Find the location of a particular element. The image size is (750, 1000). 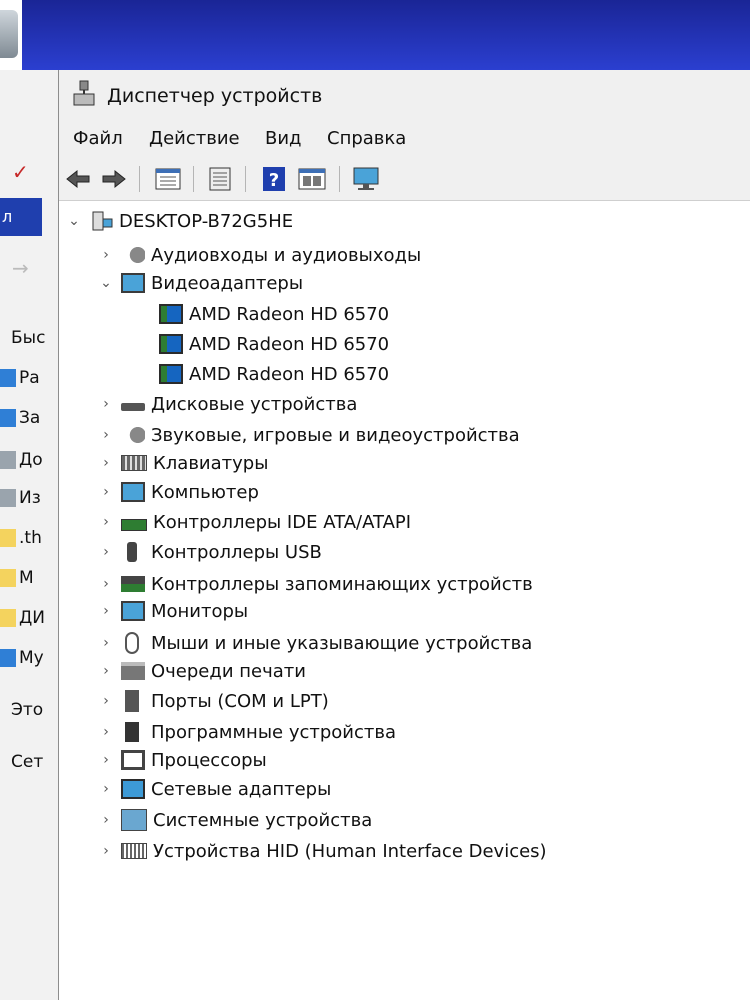

recycle-bin-icon is located at coordinates (9, 34).